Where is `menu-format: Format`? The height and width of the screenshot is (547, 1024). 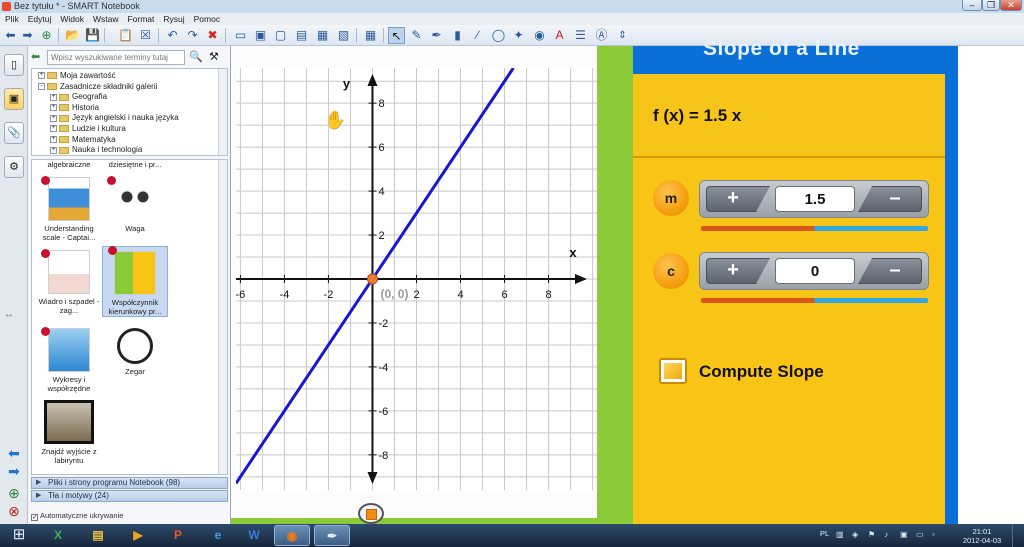
menu-format: Format is located at coordinates (140, 18).